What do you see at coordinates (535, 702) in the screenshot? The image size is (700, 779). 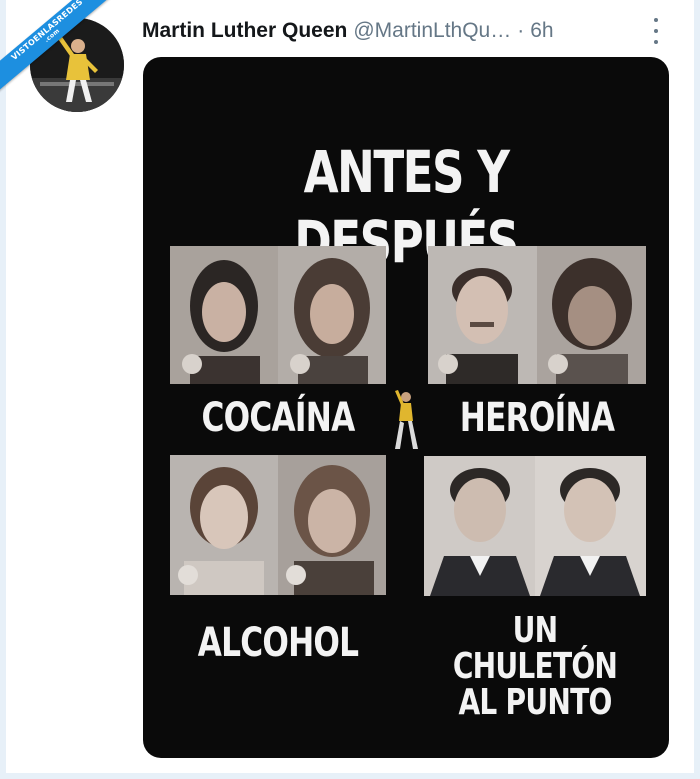 I see `label-chuleton-line2: AL PUNTO` at bounding box center [535, 702].